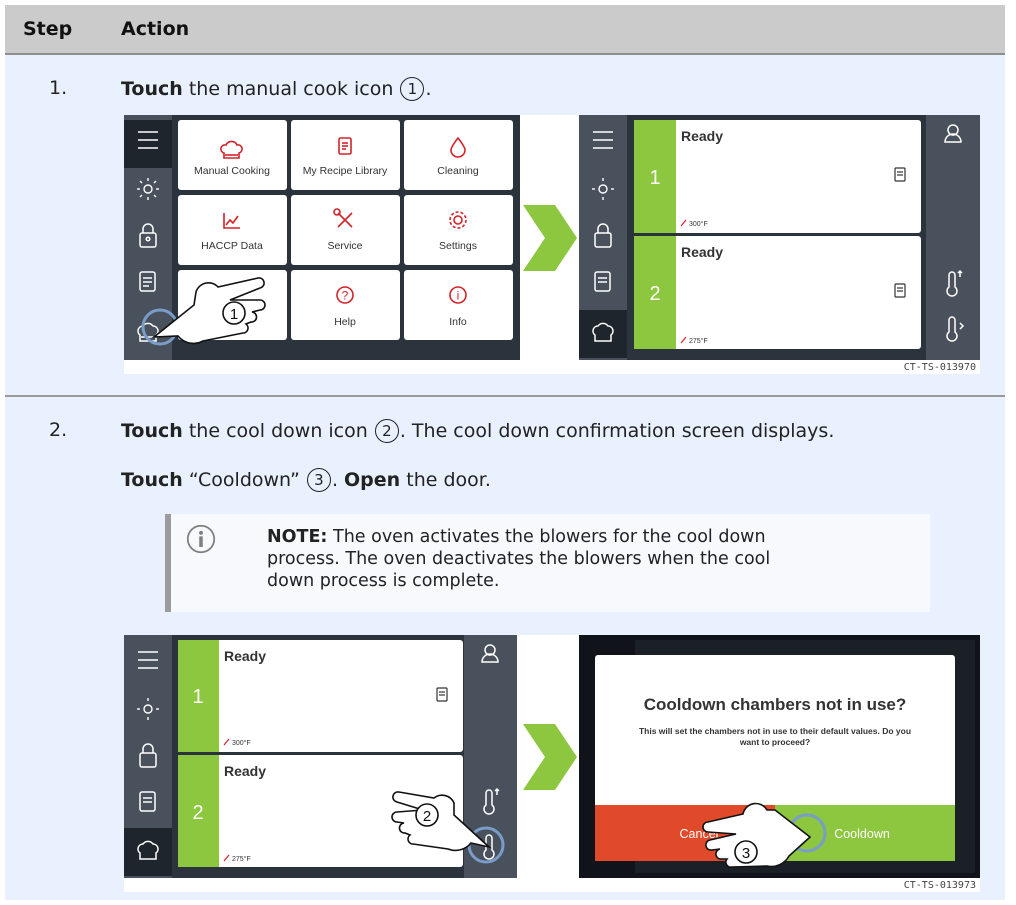 The width and height of the screenshot is (1016, 905). I want to click on step-number: 1., so click(58, 88).